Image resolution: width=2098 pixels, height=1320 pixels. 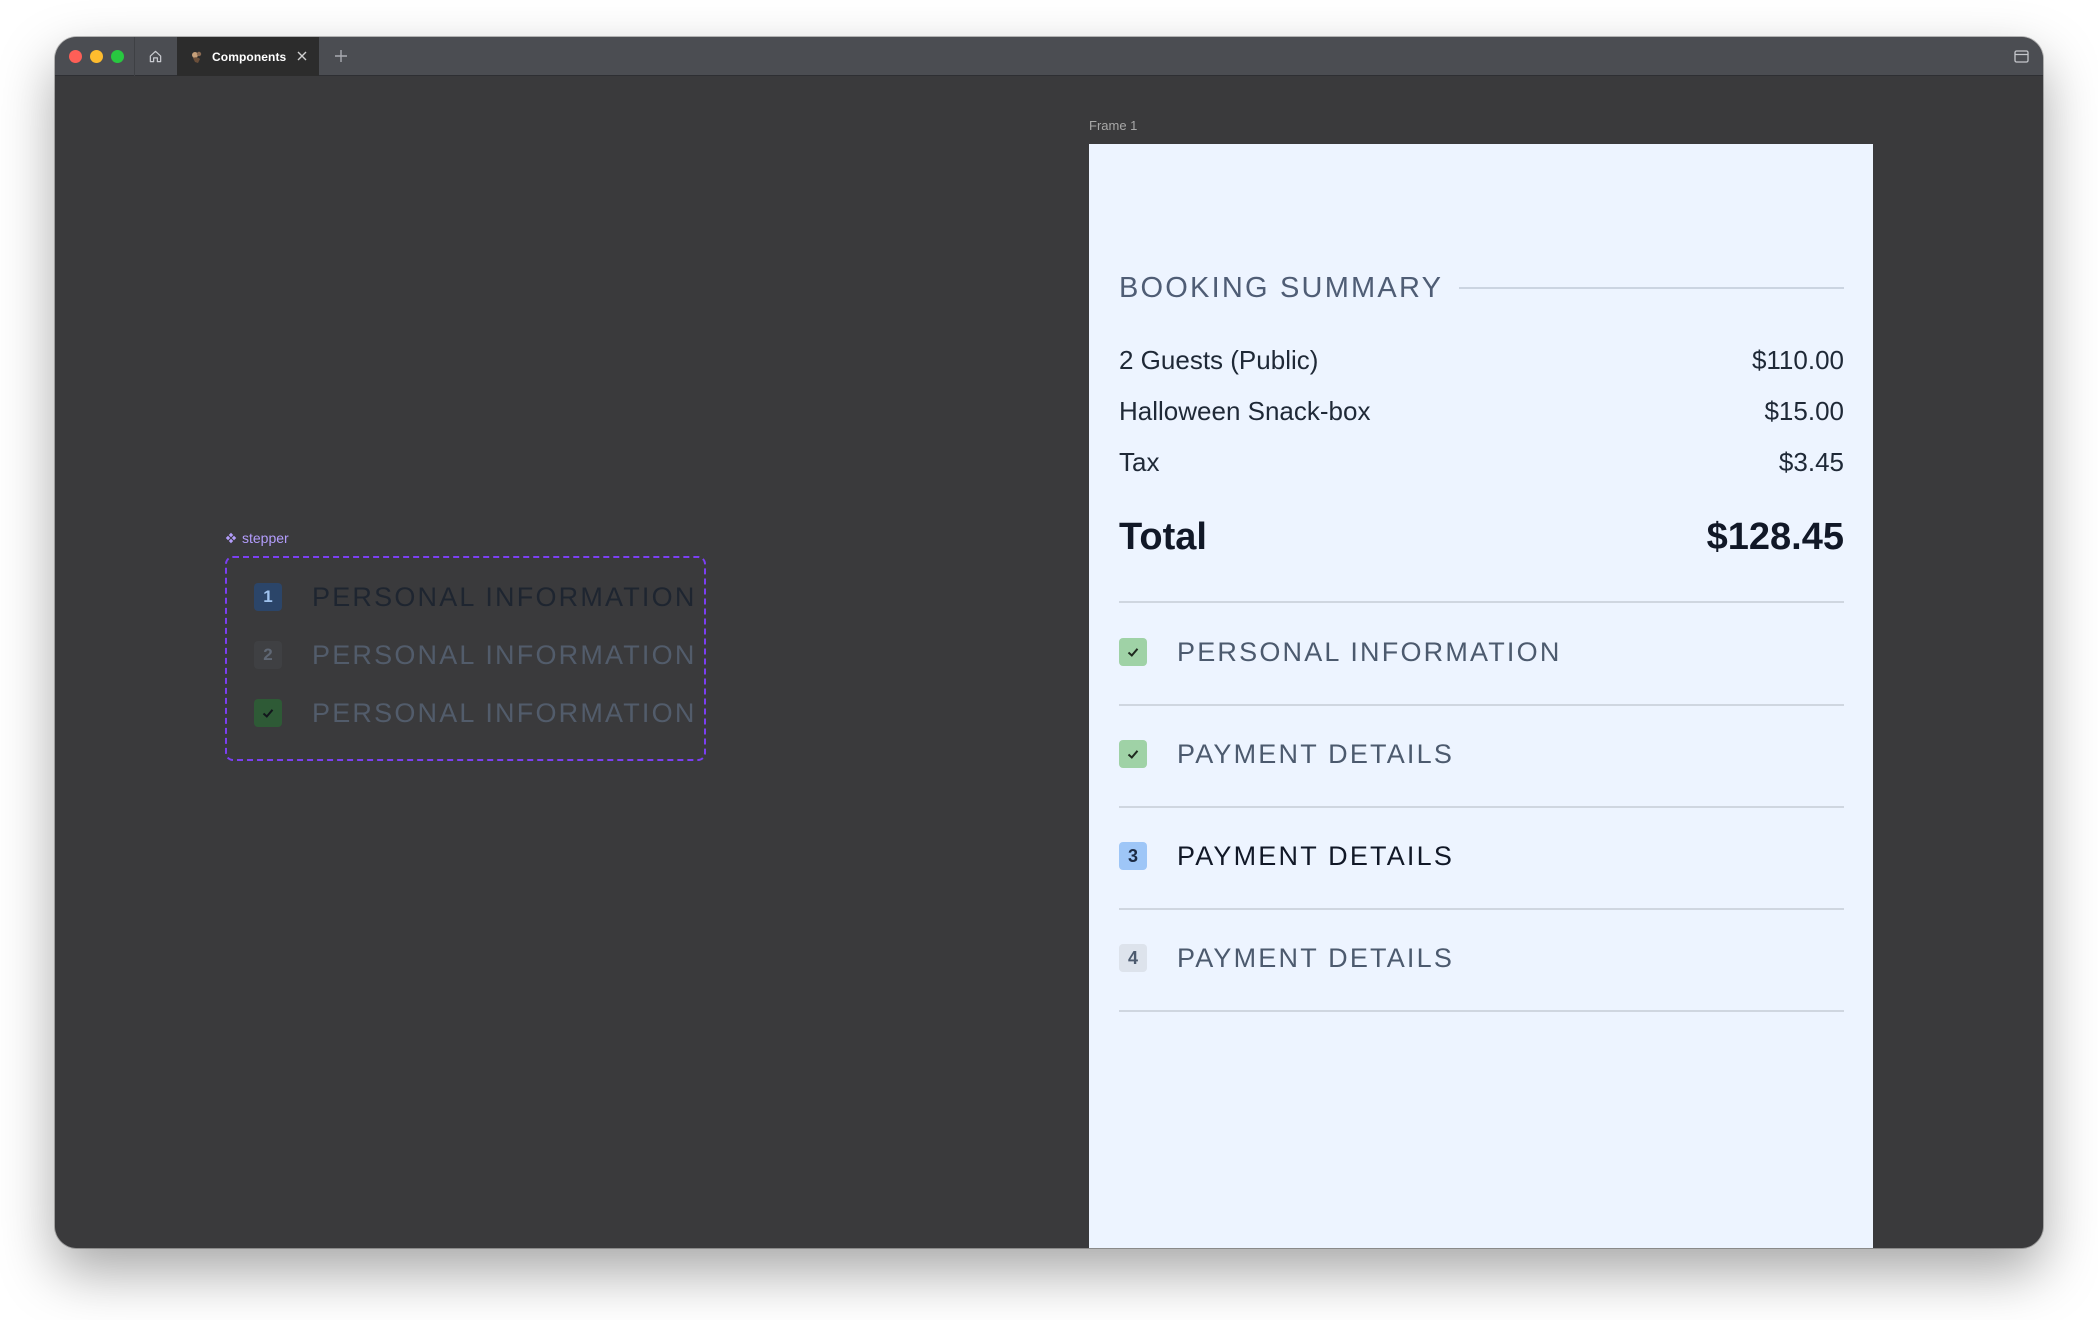 I want to click on line-item: 2 Guests (Public) $110.00, so click(x=1481, y=360).